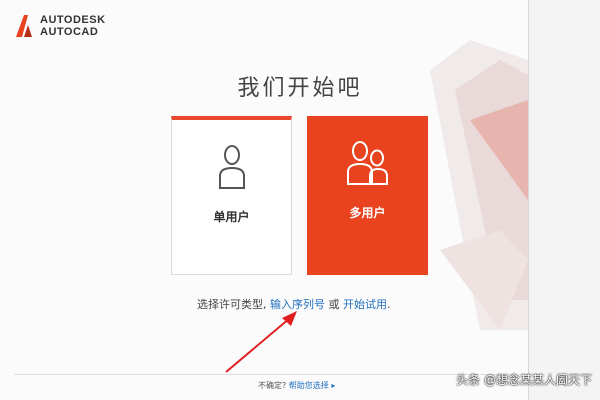 The image size is (600, 400). What do you see at coordinates (524, 380) in the screenshot?
I see `watermark-text: 头条 @想念某某人阖天下` at bounding box center [524, 380].